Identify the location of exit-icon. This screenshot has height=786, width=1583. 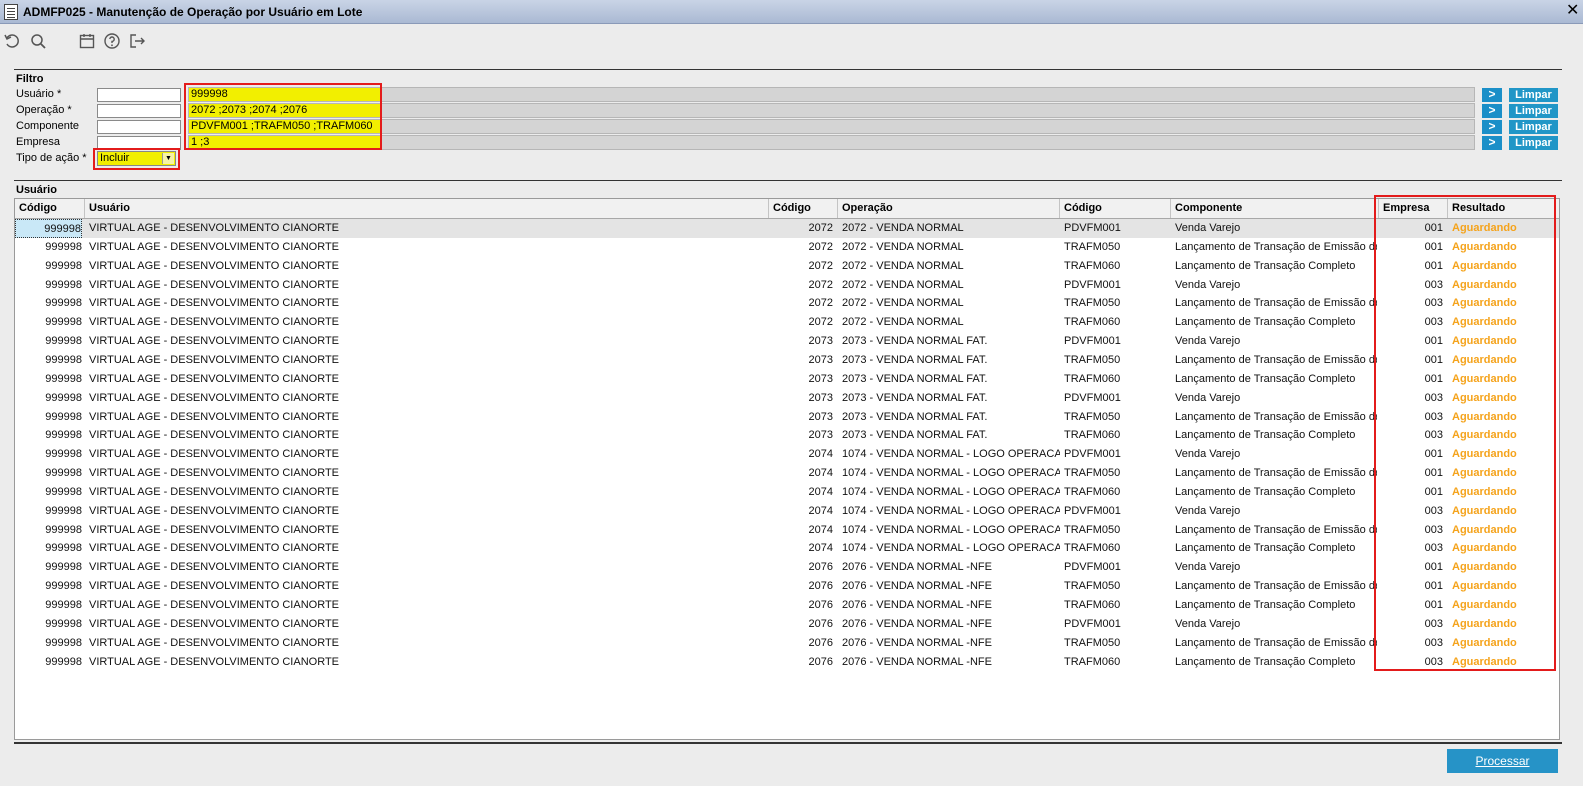
(137, 41).